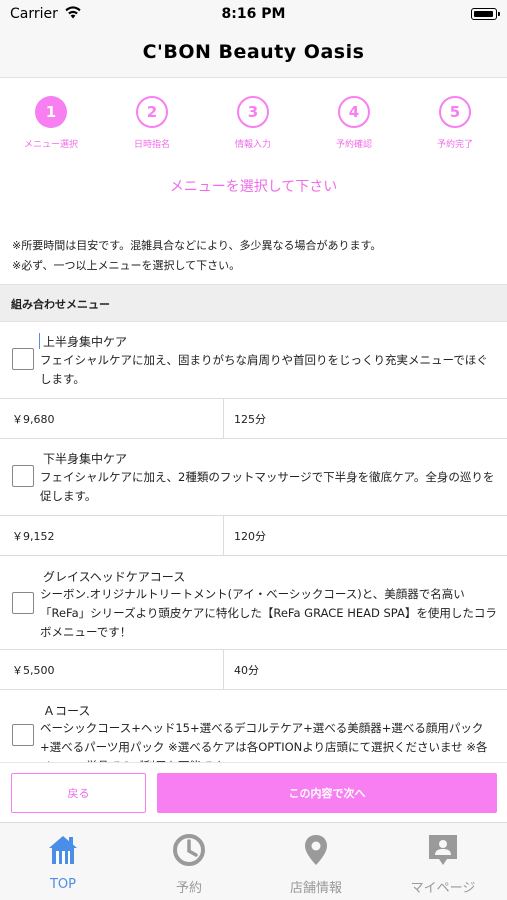 The width and height of the screenshot is (507, 900). What do you see at coordinates (50, 145) in the screenshot?
I see `step-label: メニュー選択` at bounding box center [50, 145].